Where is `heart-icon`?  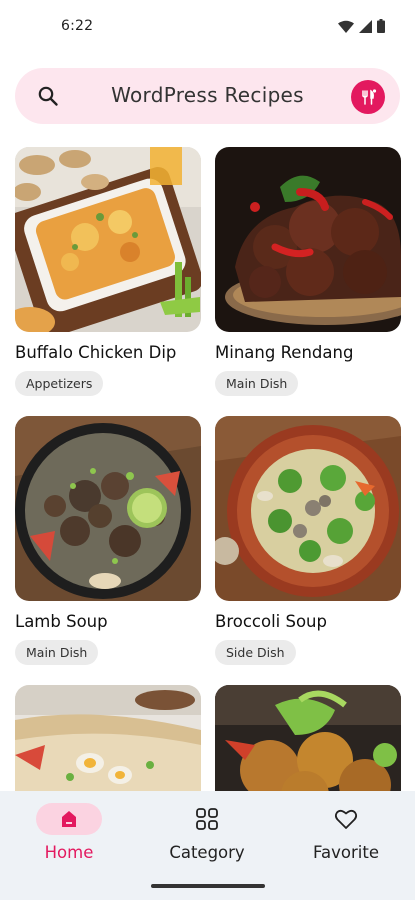 heart-icon is located at coordinates (346, 819).